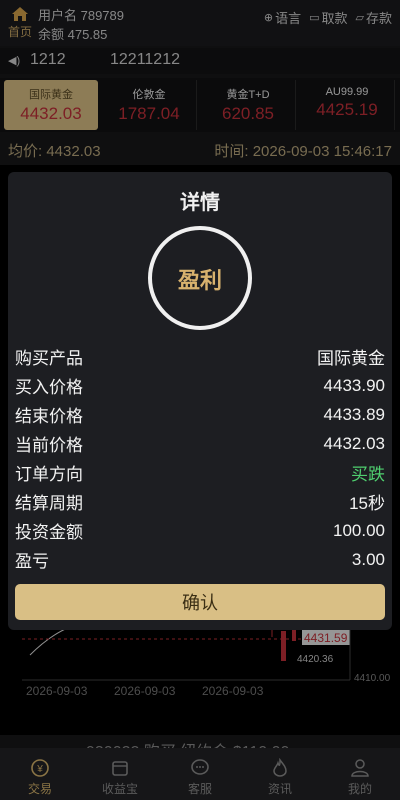 Image resolution: width=400 pixels, height=800 pixels. Describe the element at coordinates (49, 416) in the screenshot. I see `detail-label: 结束价格` at that location.